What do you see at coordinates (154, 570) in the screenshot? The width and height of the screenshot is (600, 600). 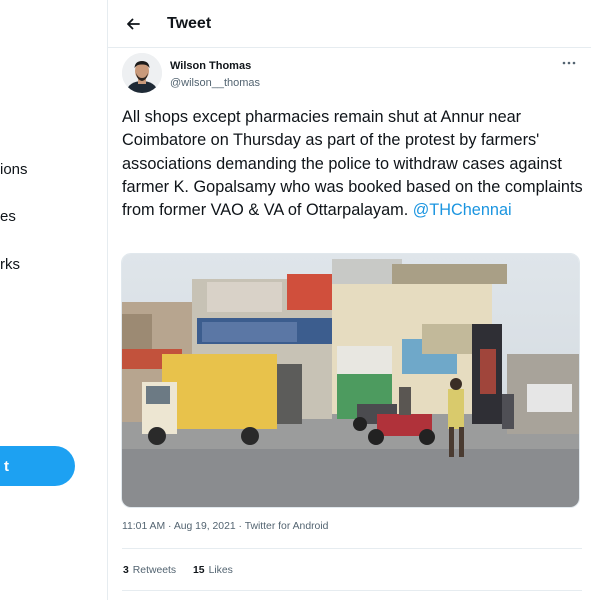 I see `retweets-label: Retweets` at bounding box center [154, 570].